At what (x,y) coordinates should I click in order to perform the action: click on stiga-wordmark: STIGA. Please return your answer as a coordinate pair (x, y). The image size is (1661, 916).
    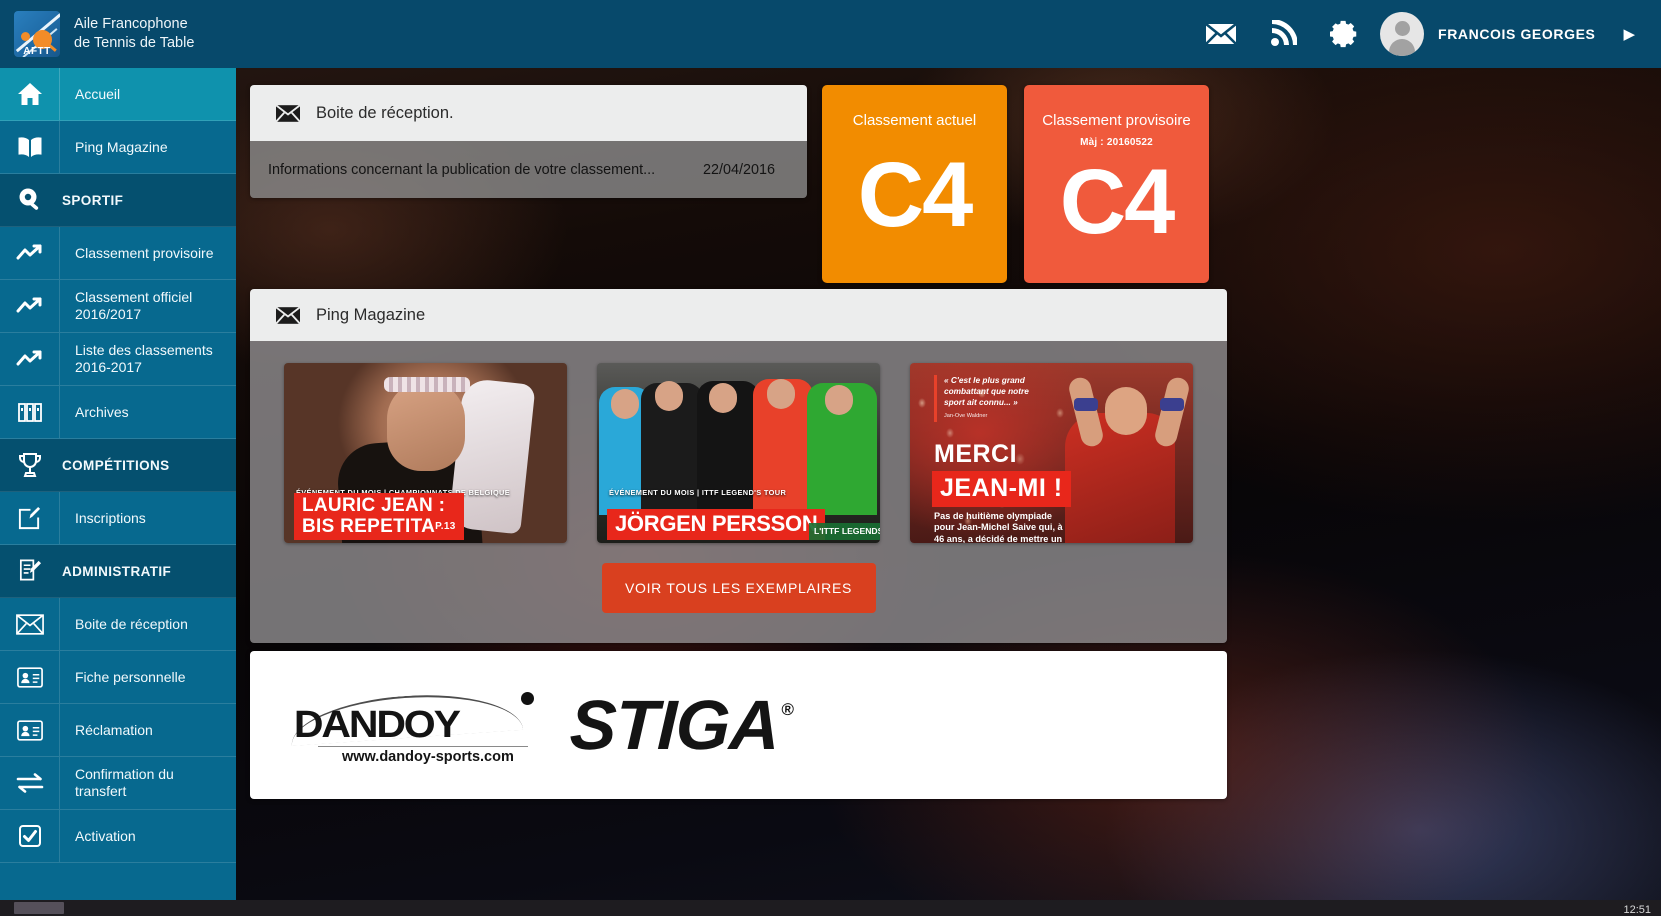
    Looking at the image, I should click on (674, 725).